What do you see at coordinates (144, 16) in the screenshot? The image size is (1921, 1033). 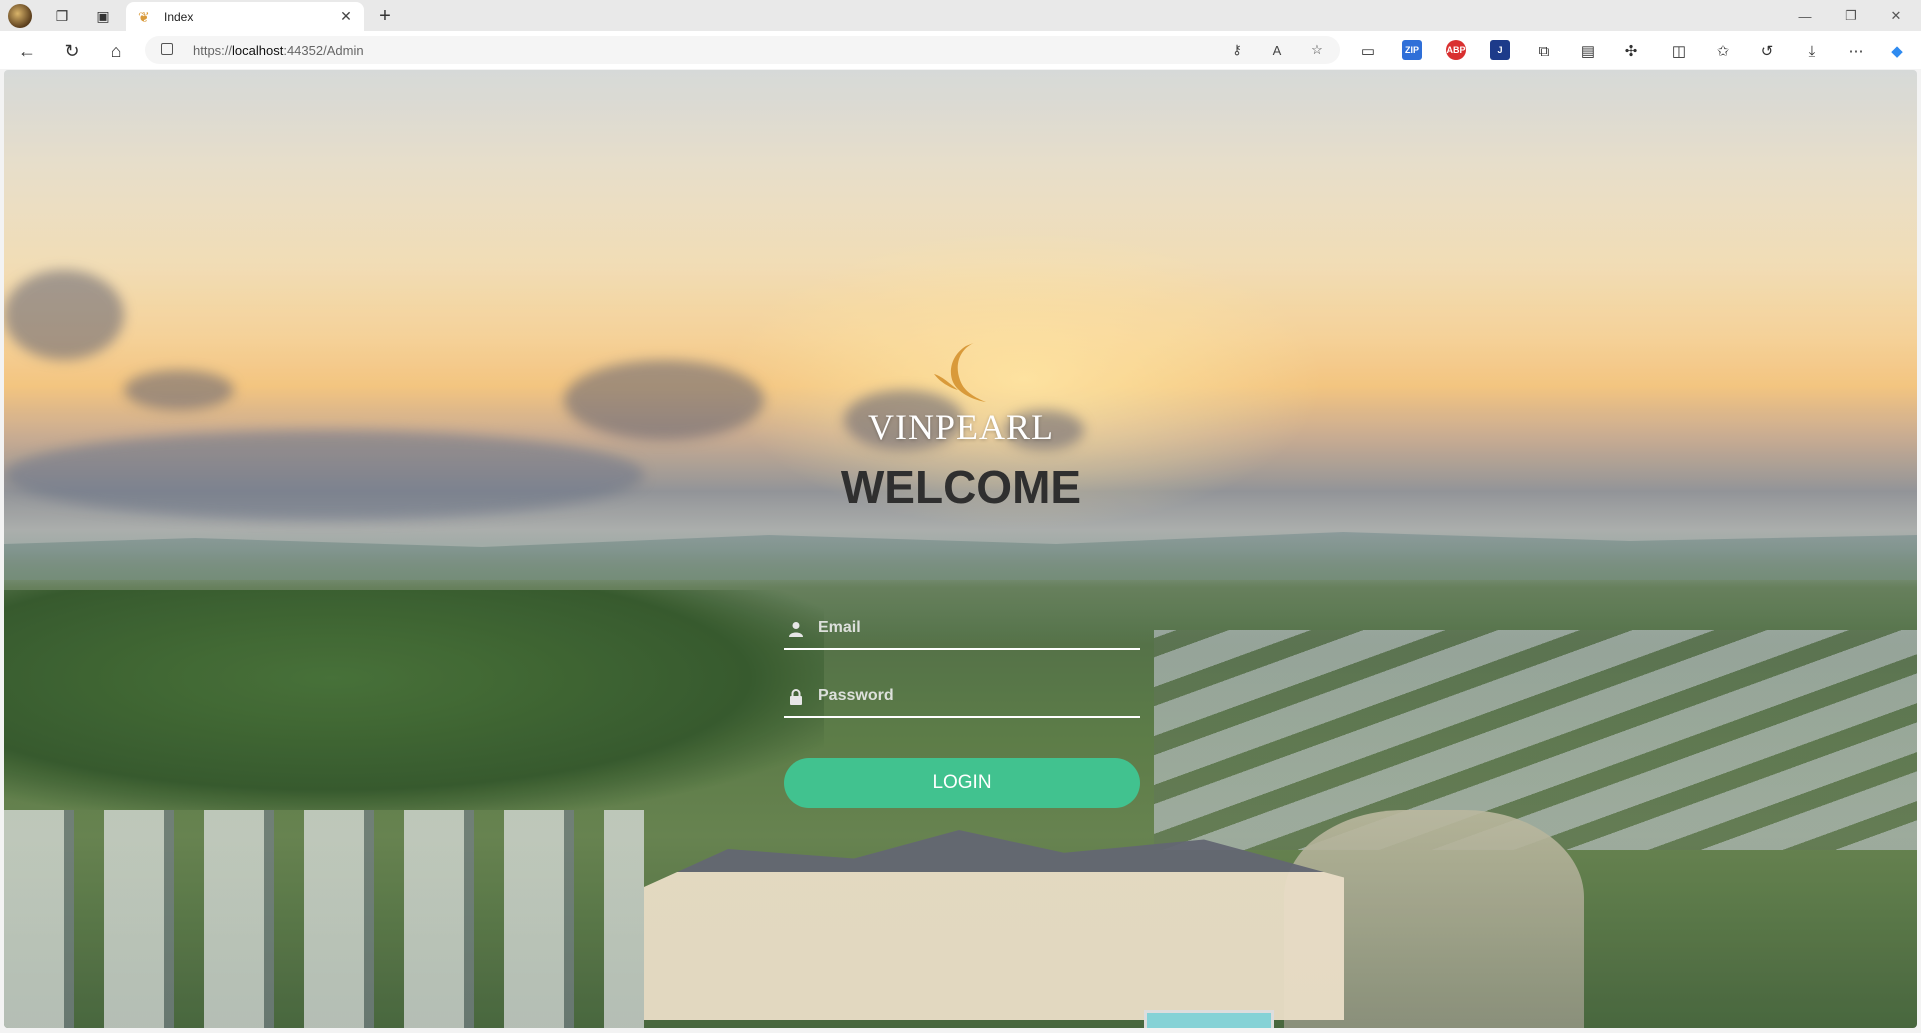 I see `vinpearl-favicon-icon: ❦` at bounding box center [144, 16].